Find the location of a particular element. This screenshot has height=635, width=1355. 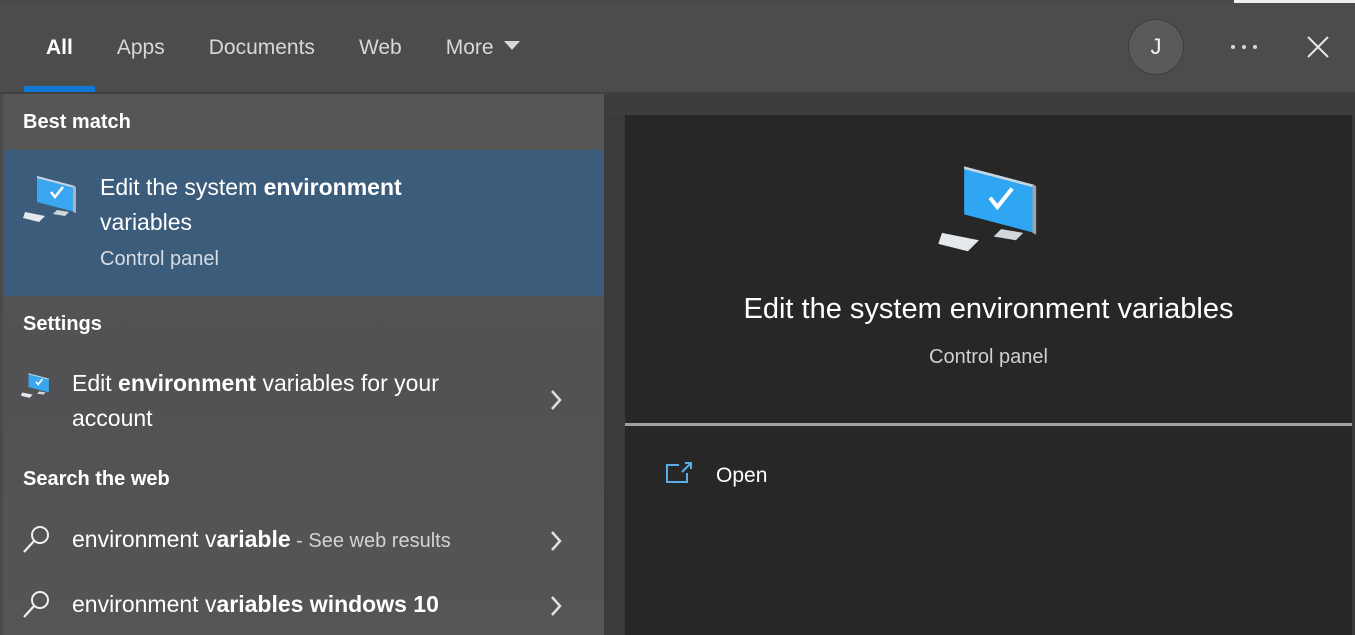

close-button is located at coordinates (1318, 47).